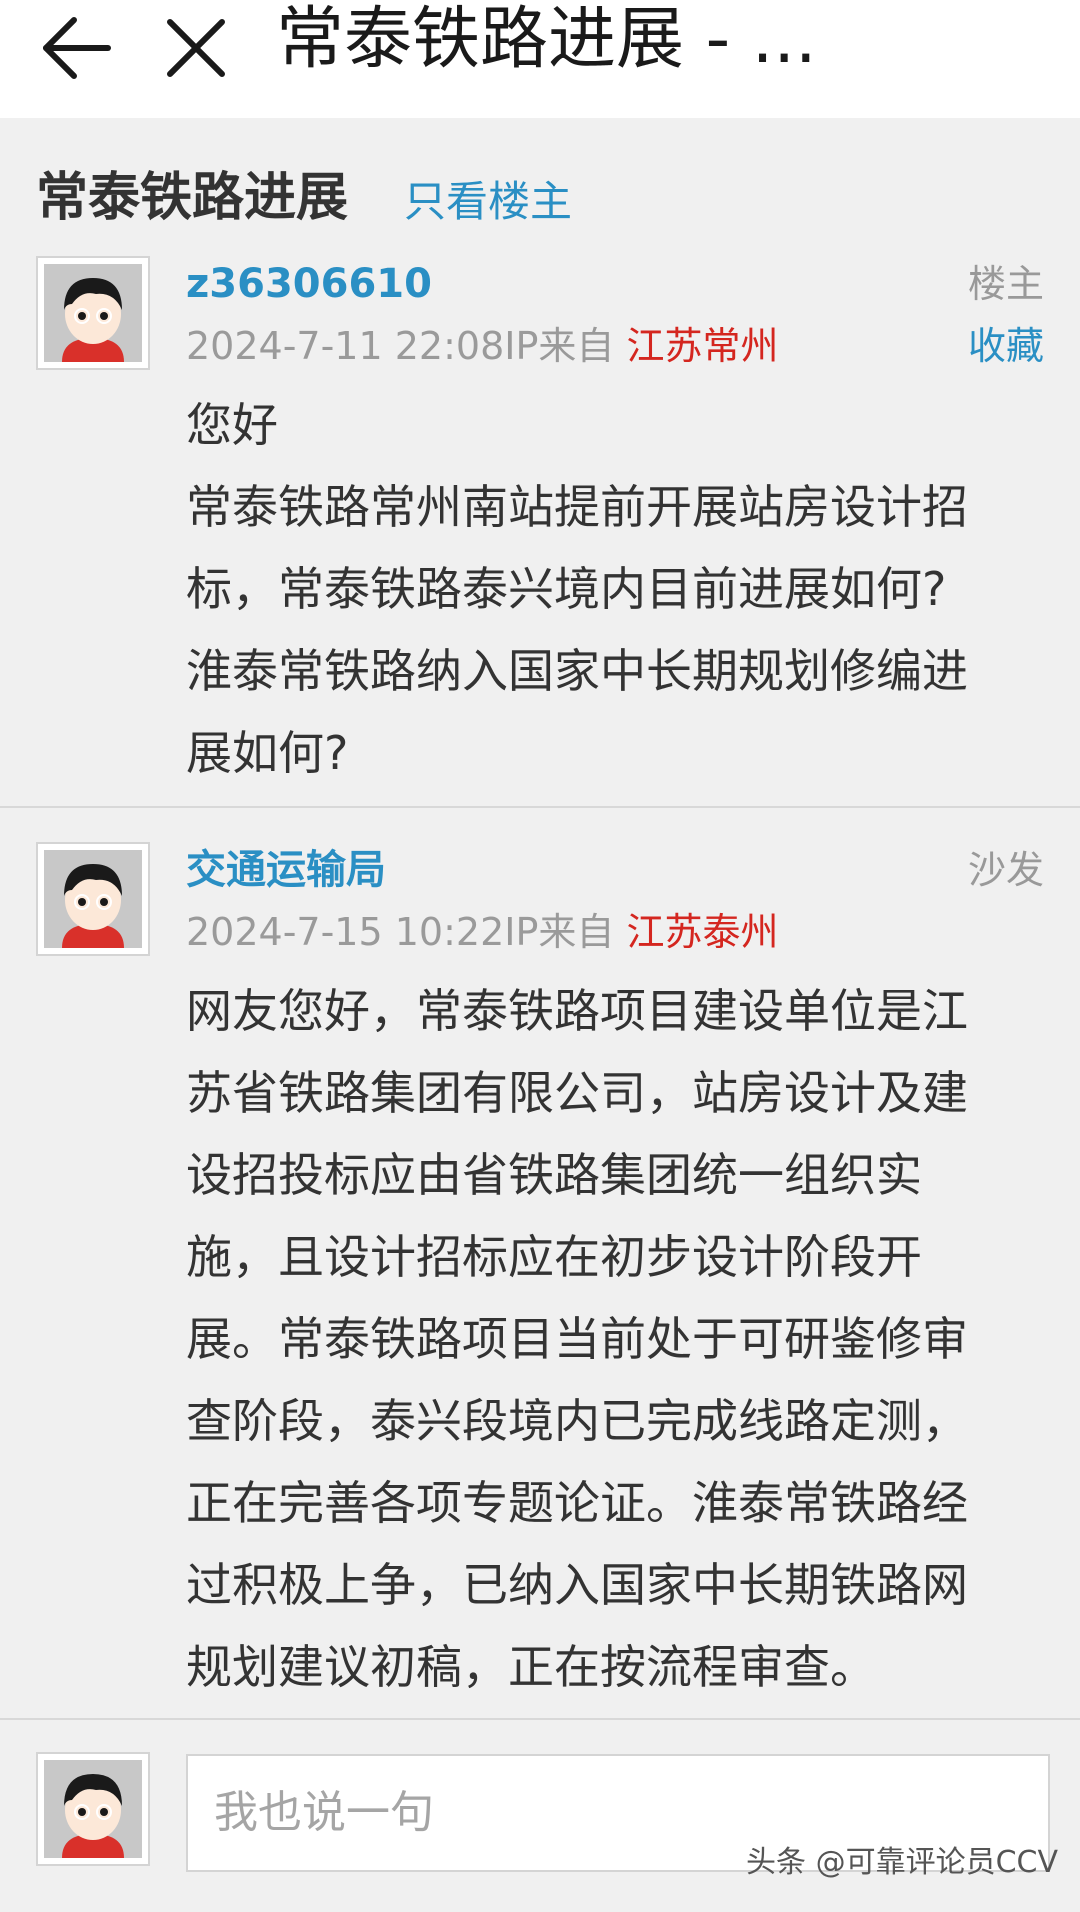  Describe the element at coordinates (197, 48) in the screenshot. I see `close-icon` at that location.